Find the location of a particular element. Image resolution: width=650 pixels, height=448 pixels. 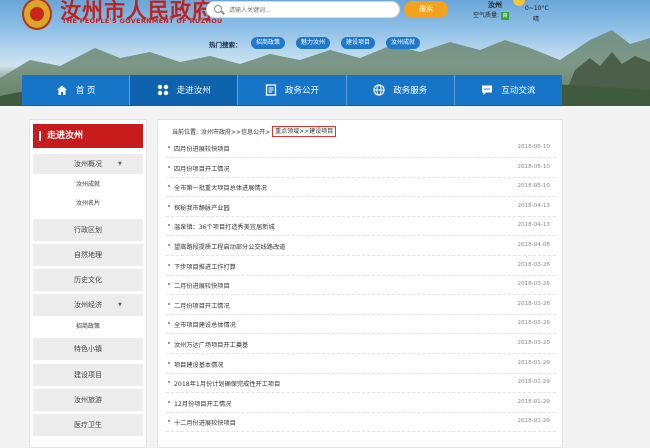

weather-condition: 晴 is located at coordinates (536, 19).